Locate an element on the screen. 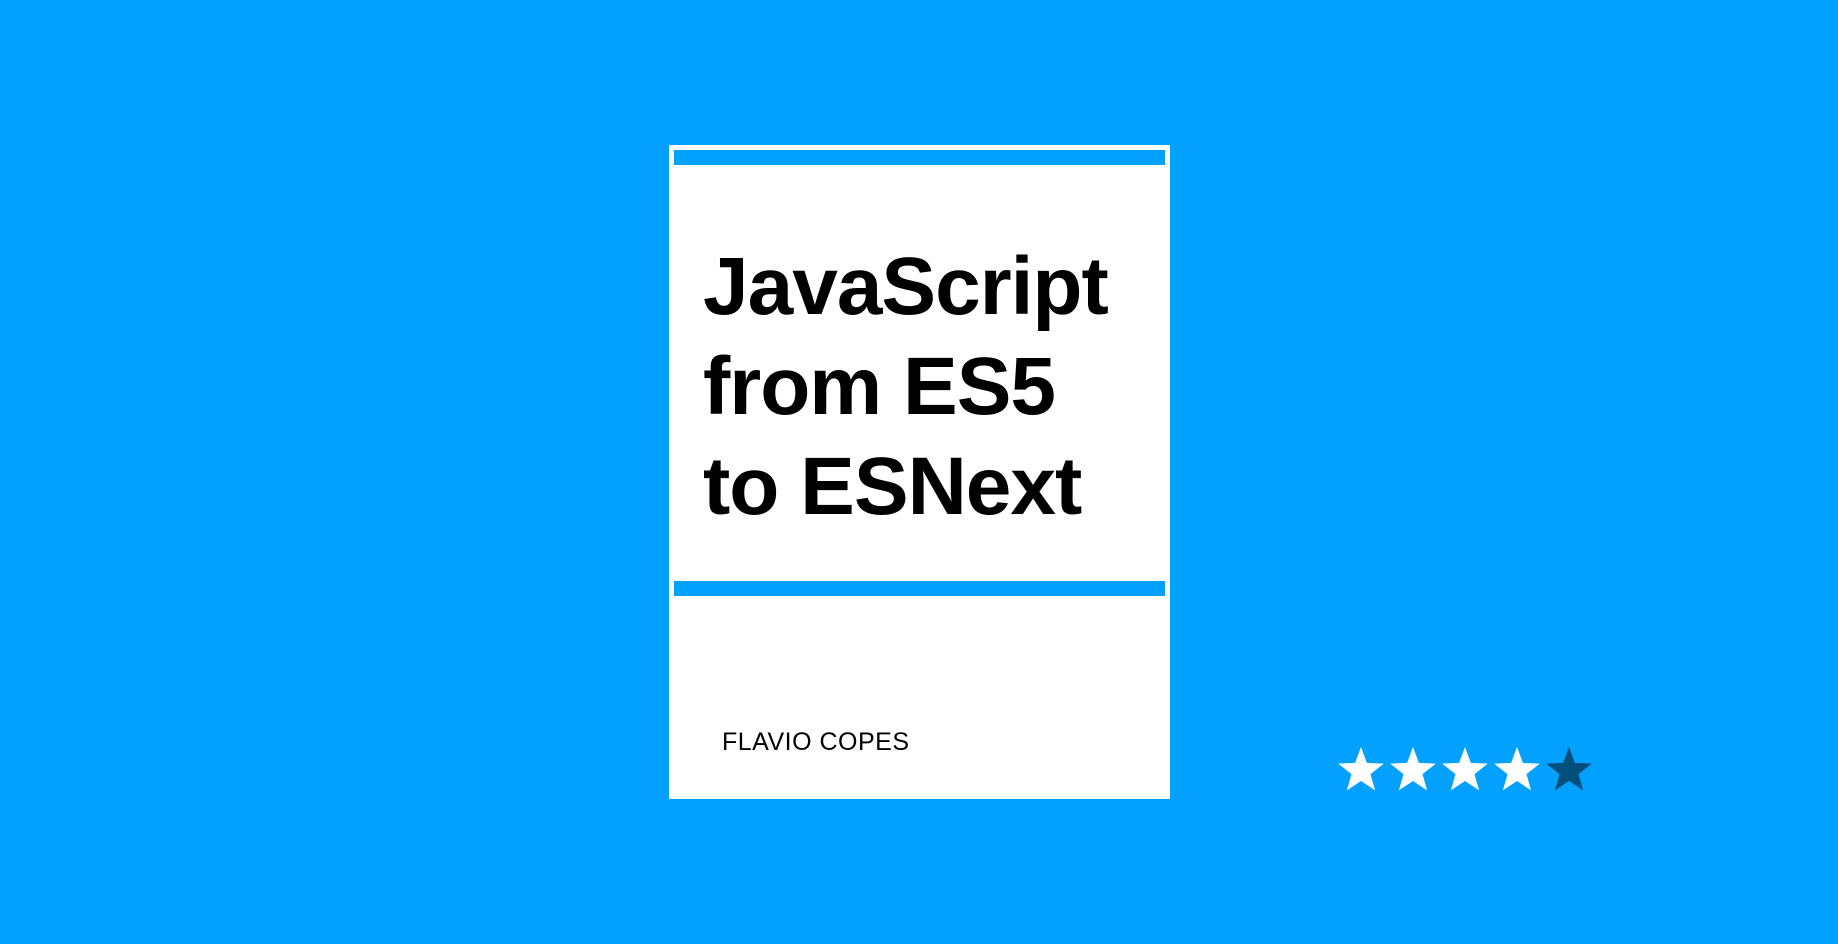  book-title-line-3: to ESNext is located at coordinates (892, 486).